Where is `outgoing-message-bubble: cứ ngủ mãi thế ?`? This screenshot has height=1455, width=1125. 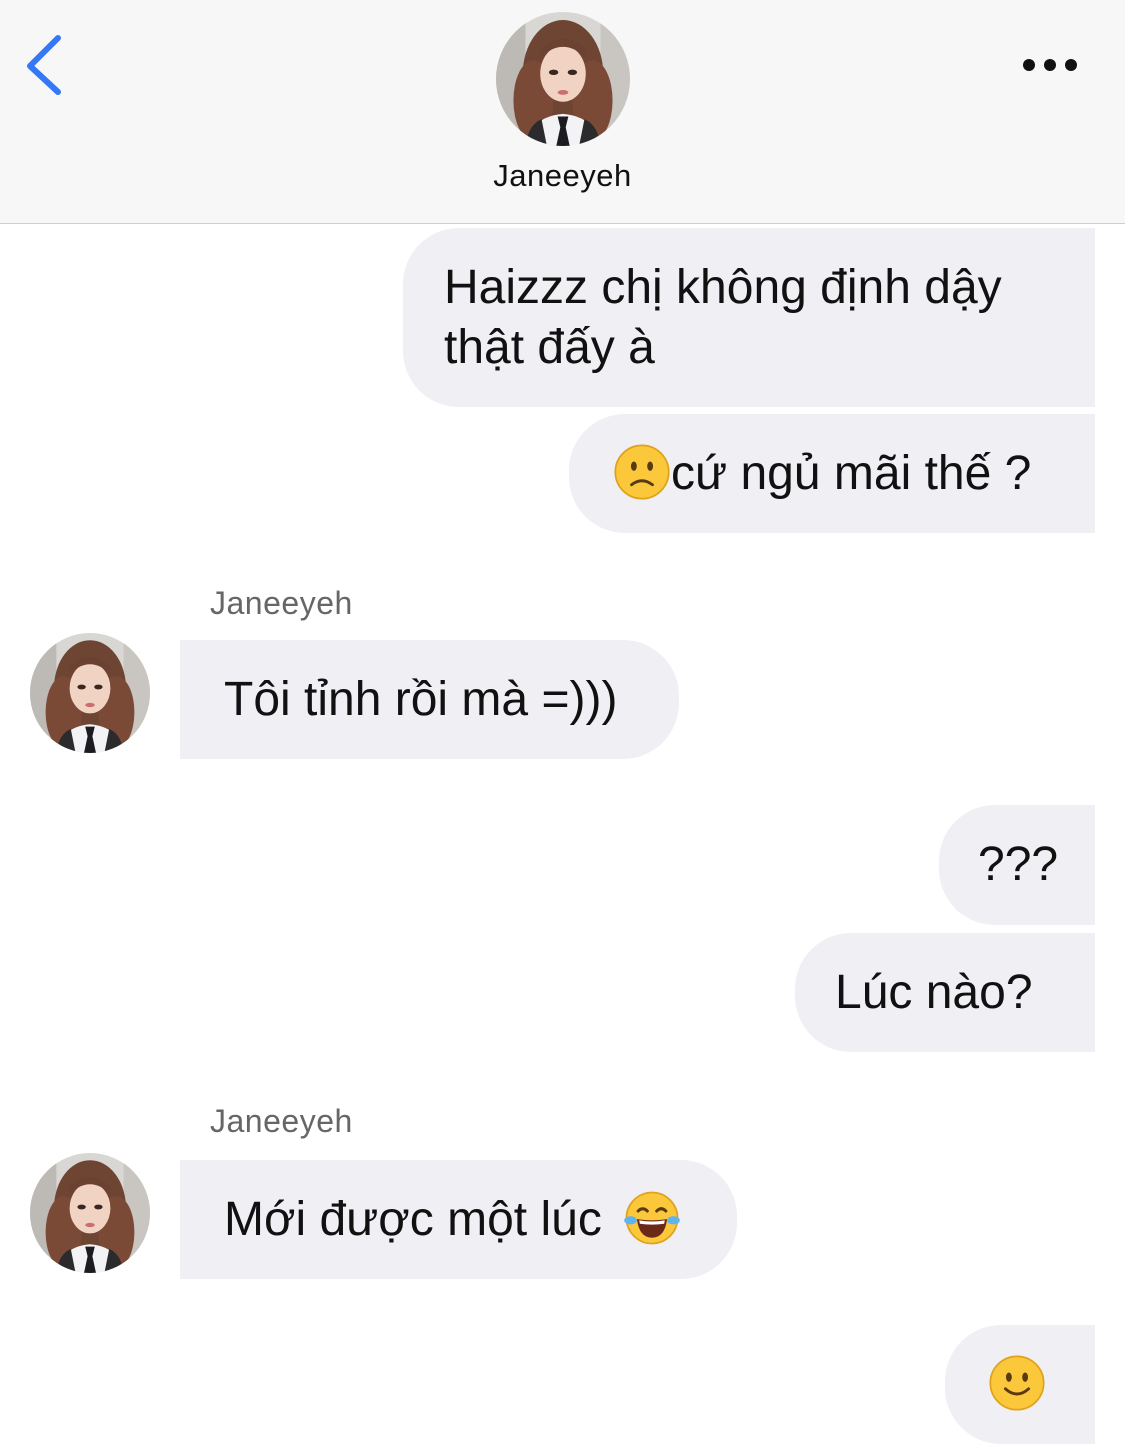
outgoing-message-bubble: cứ ngủ mãi thế ? is located at coordinates (832, 473).